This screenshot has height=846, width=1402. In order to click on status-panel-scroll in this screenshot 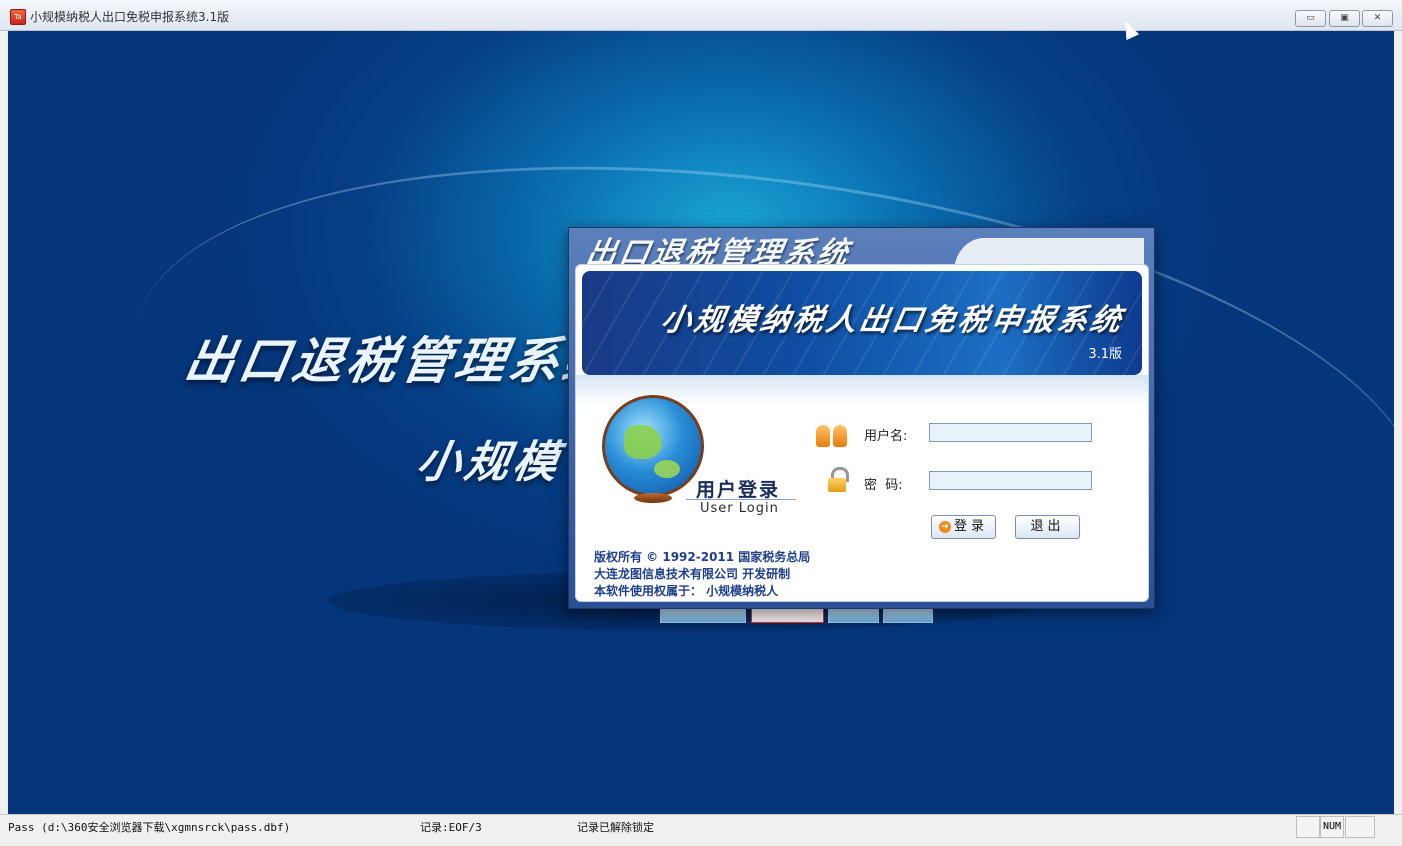, I will do `click(1360, 827)`.